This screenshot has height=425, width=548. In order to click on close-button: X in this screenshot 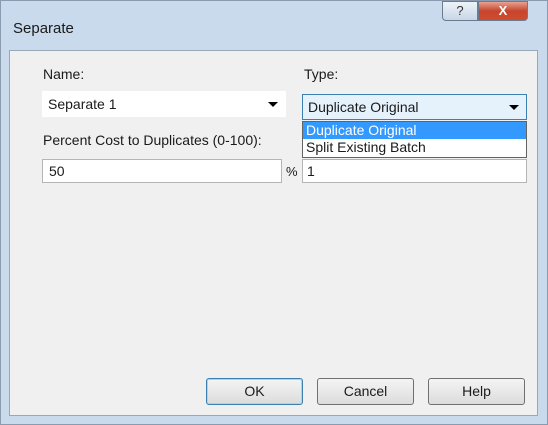, I will do `click(503, 11)`.